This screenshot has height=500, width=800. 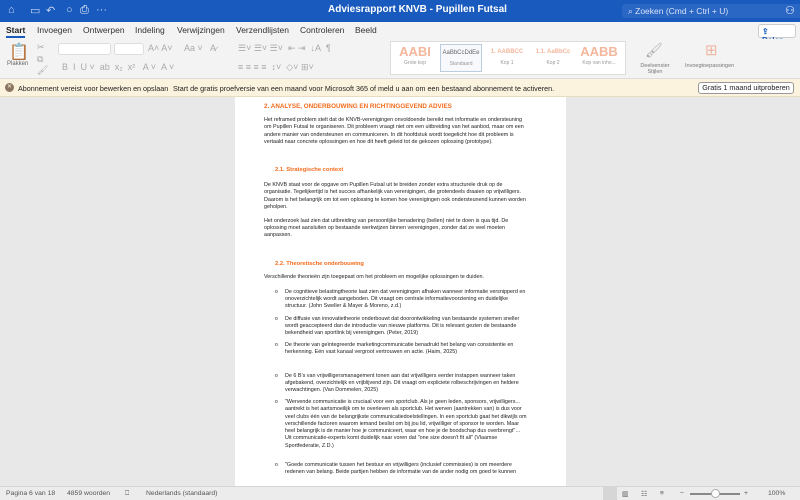 I want to click on tab-indeling: Indeling, so click(x=150, y=30).